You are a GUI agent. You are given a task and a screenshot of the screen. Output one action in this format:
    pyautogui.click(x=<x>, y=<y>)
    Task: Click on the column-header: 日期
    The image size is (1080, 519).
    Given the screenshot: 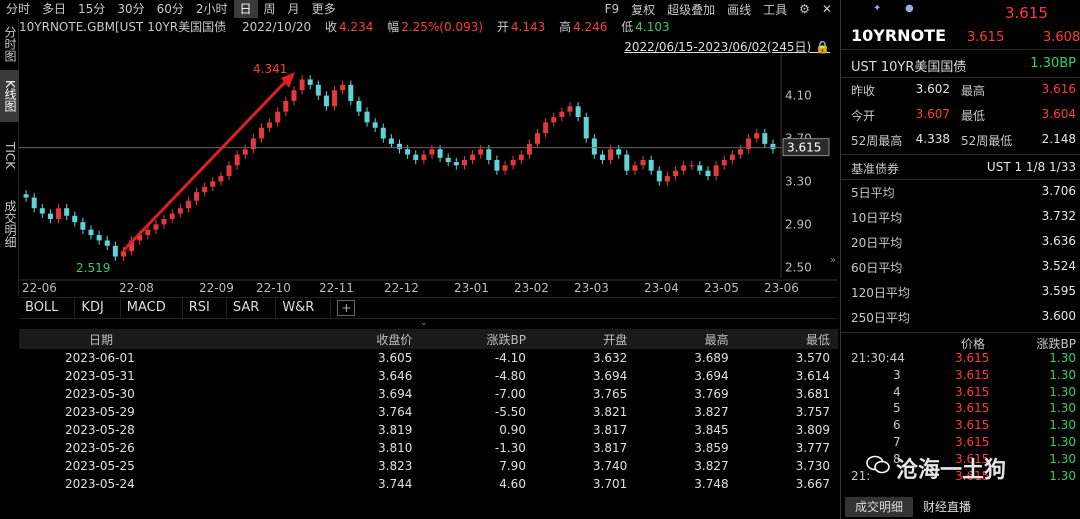 What is the action you would take?
    pyautogui.click(x=167, y=339)
    